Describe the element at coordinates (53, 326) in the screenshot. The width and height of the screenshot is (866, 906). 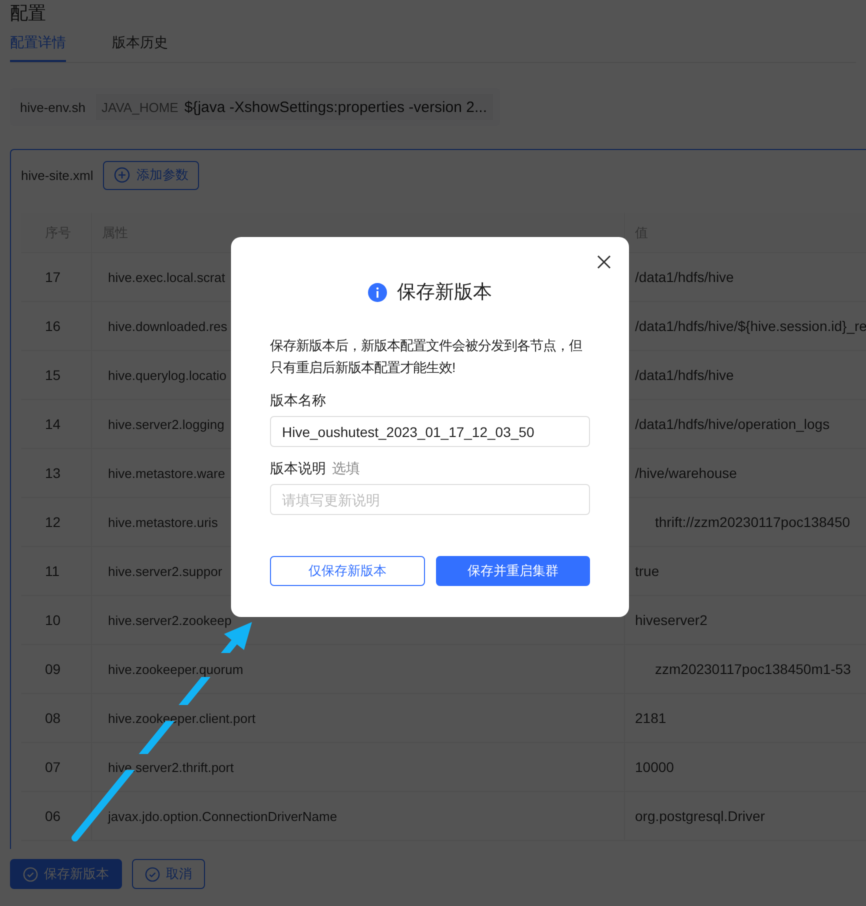
I see `table-cell-text: 16` at that location.